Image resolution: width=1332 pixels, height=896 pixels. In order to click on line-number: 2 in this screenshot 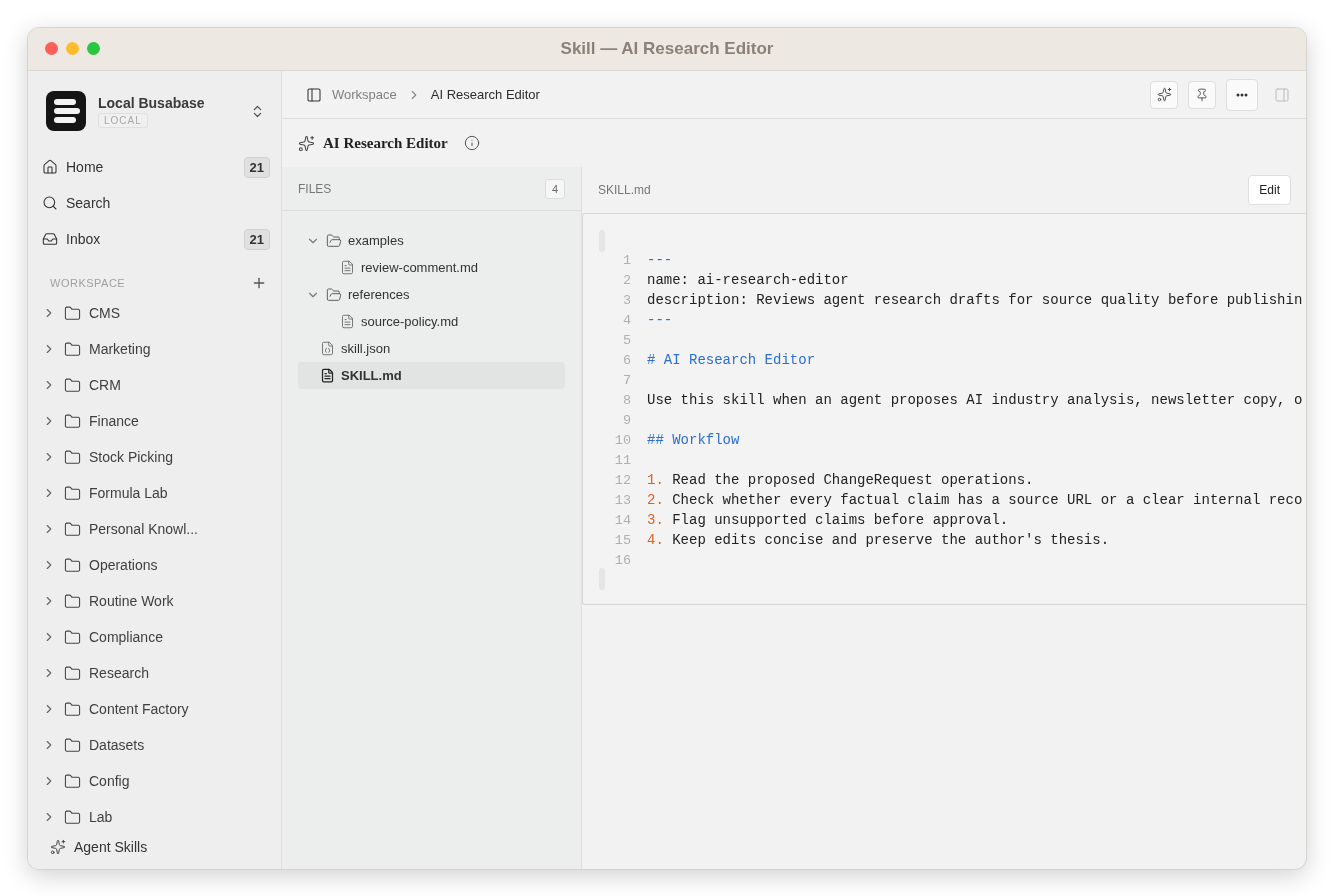, I will do `click(626, 280)`.